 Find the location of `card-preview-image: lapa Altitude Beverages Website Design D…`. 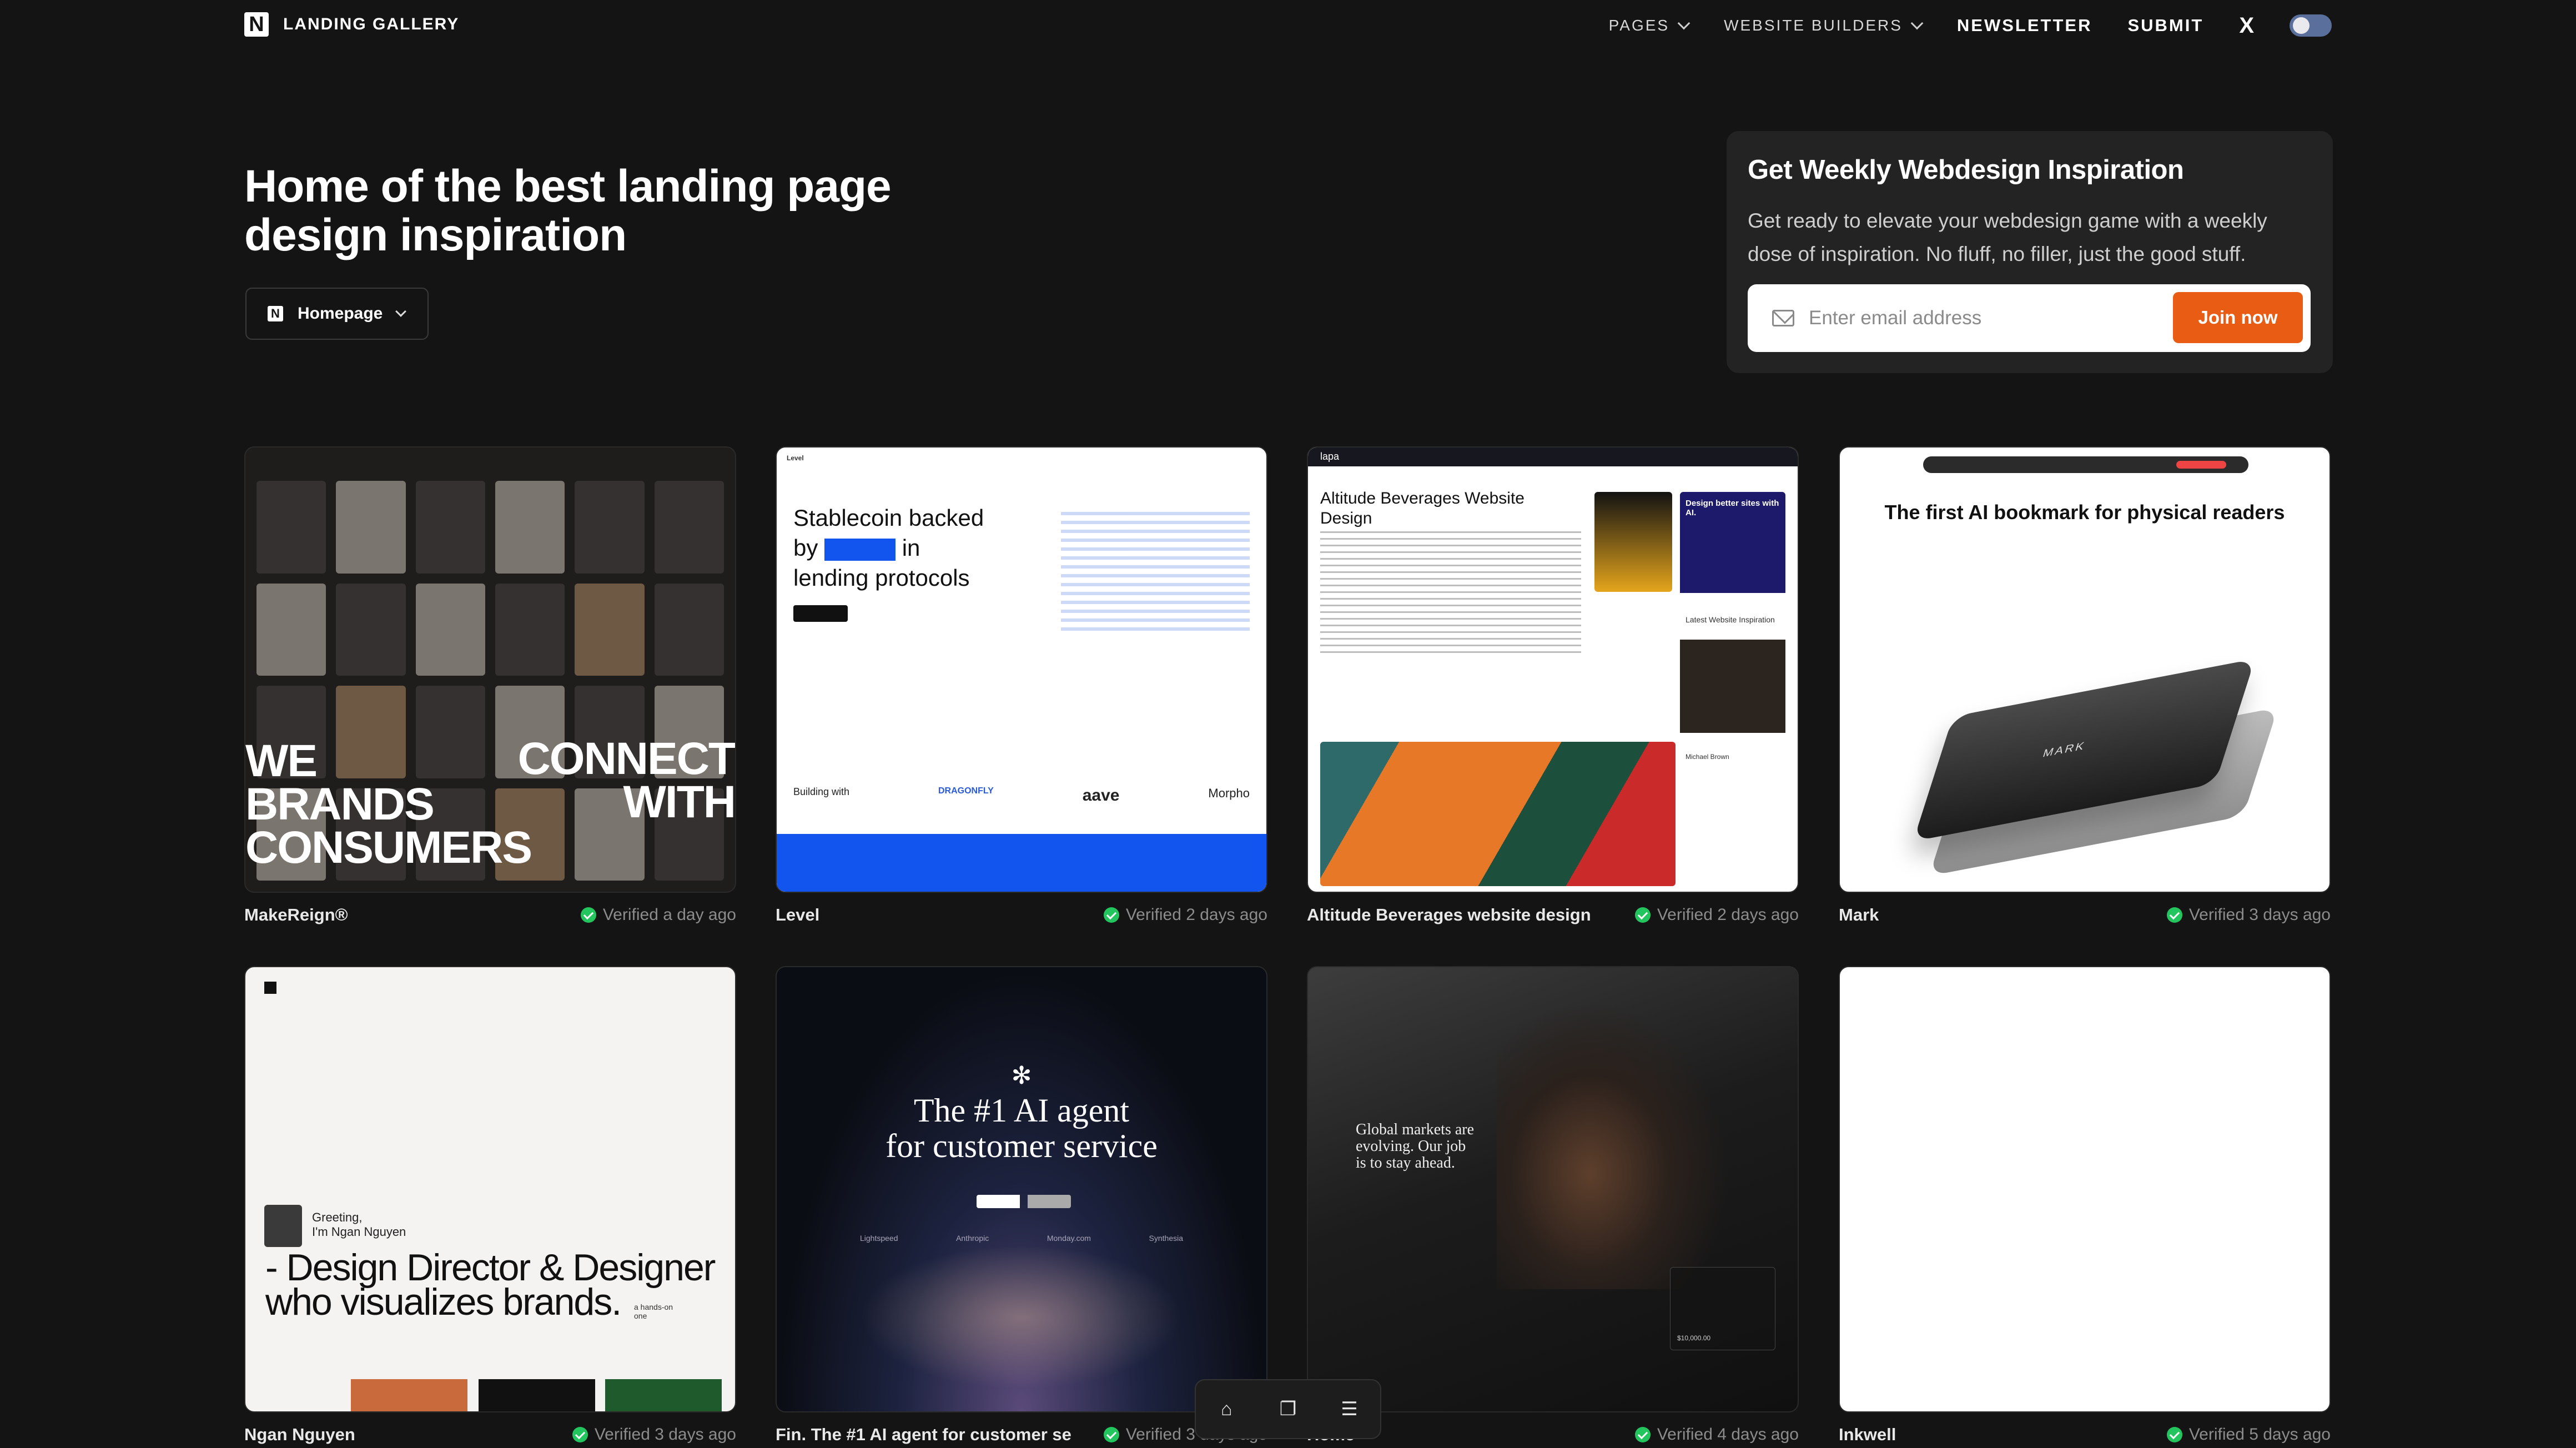

card-preview-image: lapa Altitude Beverages Website Design D… is located at coordinates (1553, 669).